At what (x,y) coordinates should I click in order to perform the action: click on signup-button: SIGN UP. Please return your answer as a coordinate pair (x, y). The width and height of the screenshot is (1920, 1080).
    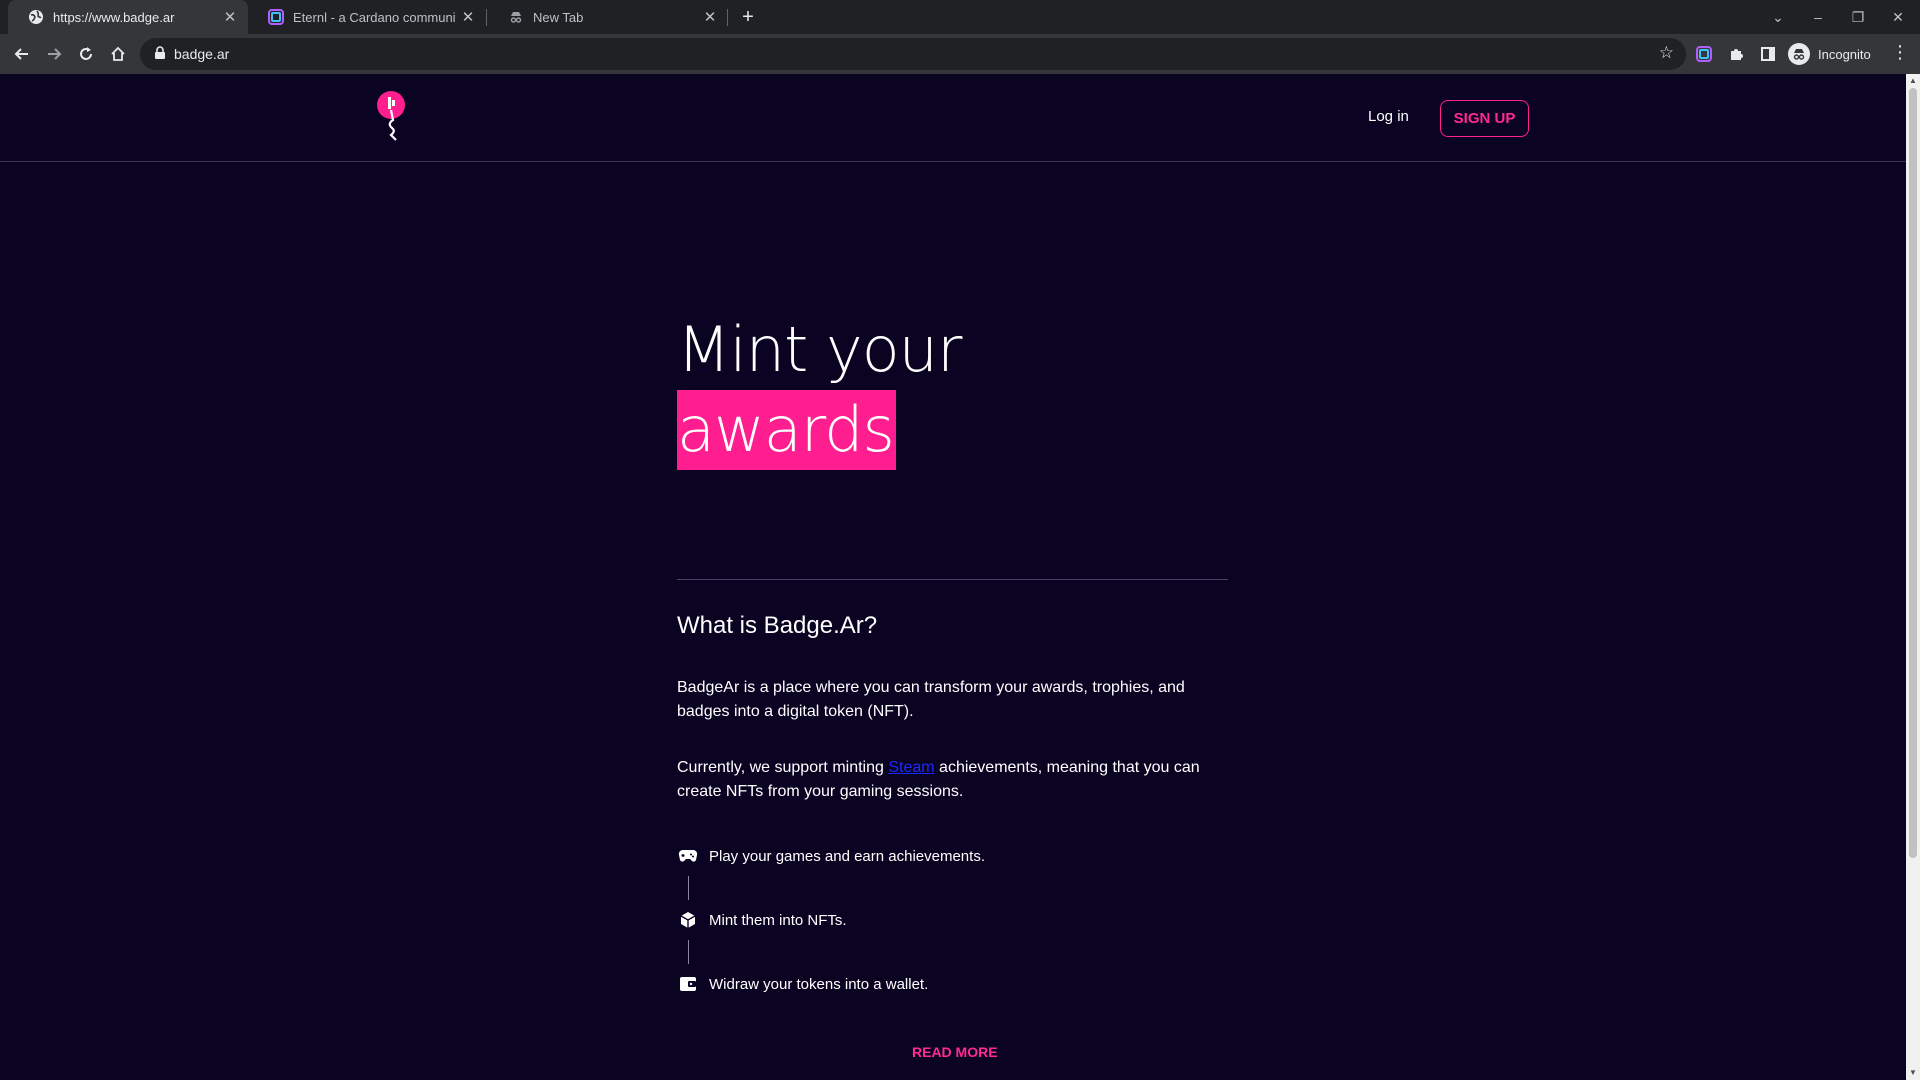
    Looking at the image, I should click on (1484, 118).